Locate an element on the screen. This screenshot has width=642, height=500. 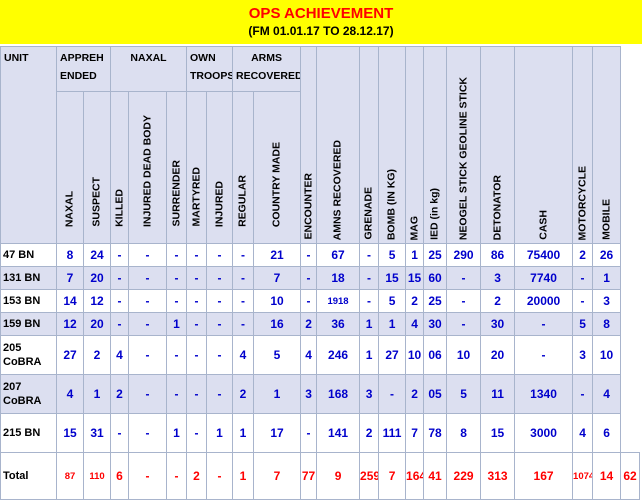
value-cell: 16 is located at coordinates (277, 324).